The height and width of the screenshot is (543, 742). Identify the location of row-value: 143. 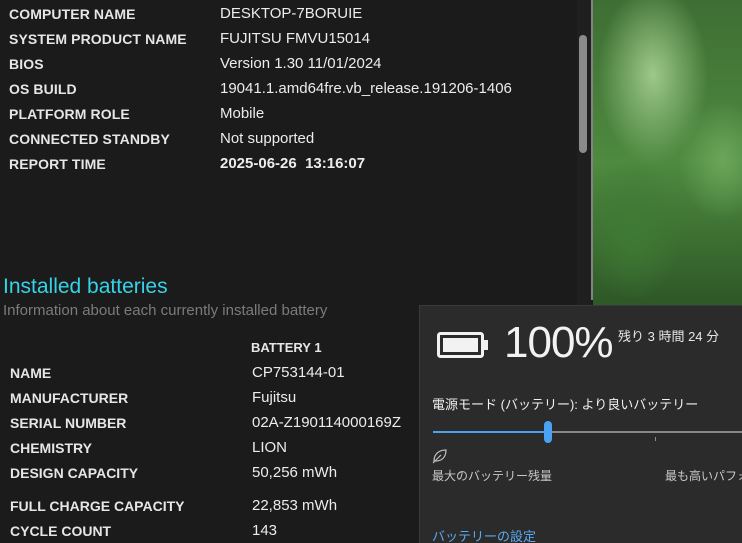
(265, 530).